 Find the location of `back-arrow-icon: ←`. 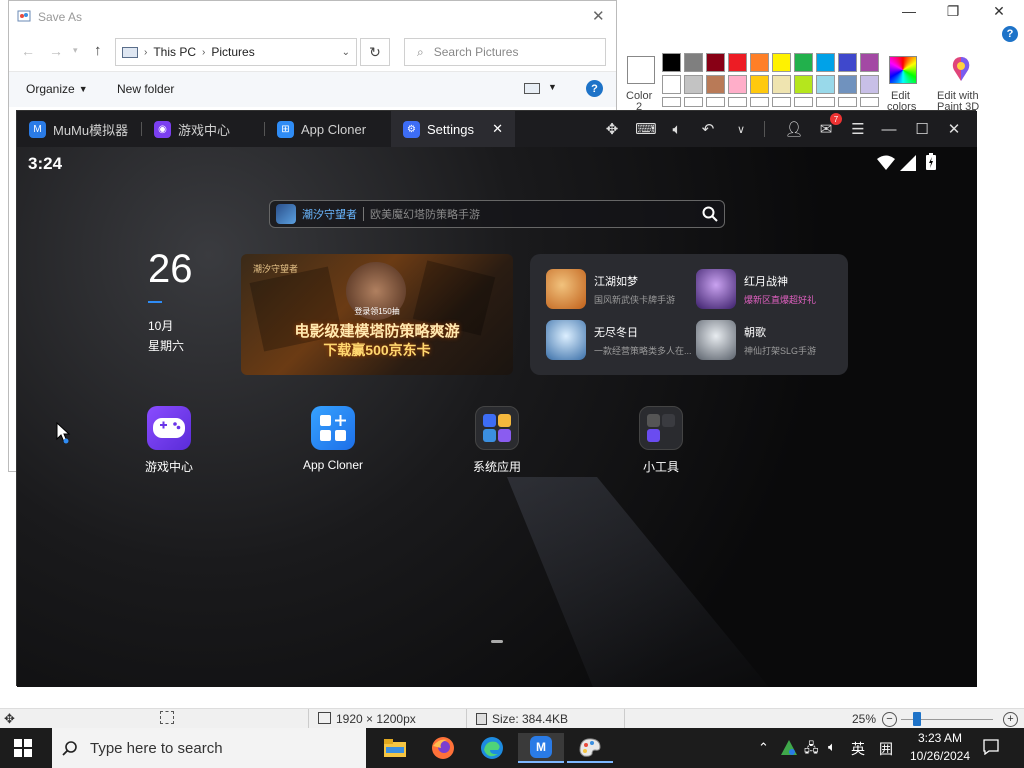

back-arrow-icon: ← is located at coordinates (28, 51).